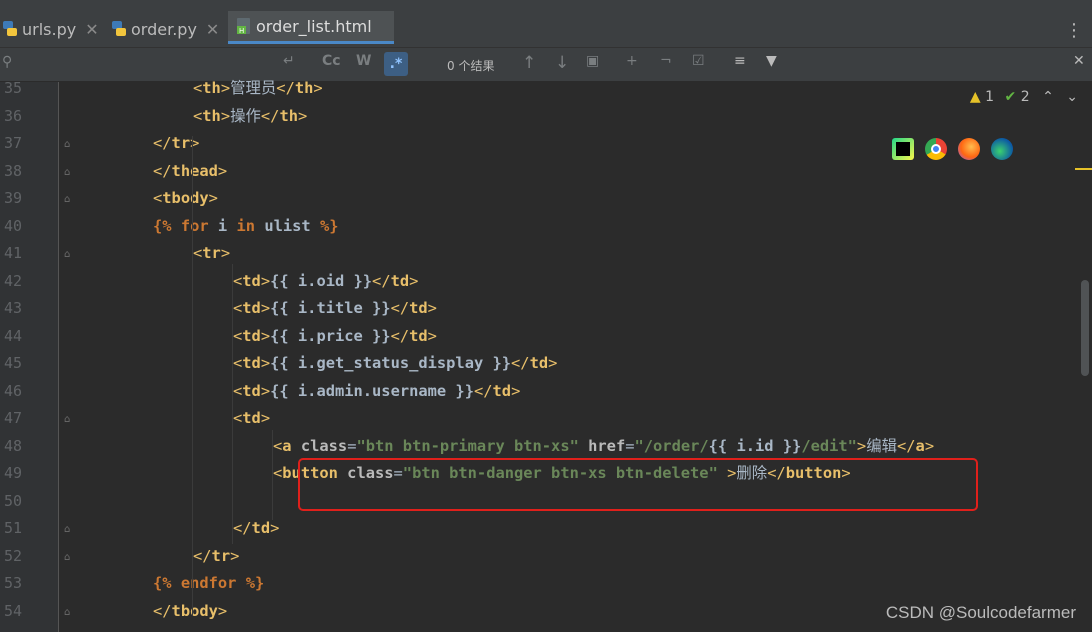 Image resolution: width=1092 pixels, height=632 pixels. I want to click on regex-toggle: .*, so click(396, 64).